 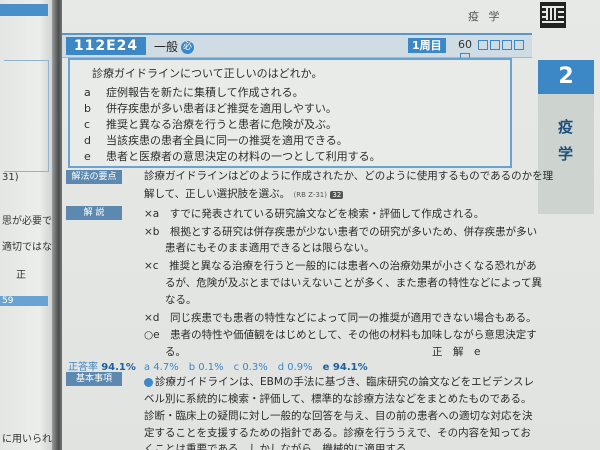 What do you see at coordinates (343, 283) in the screenshot?
I see `explanation-line: るが、危険が及ぶとまではいえないことが多く、また患者の特性などによって異` at bounding box center [343, 283].